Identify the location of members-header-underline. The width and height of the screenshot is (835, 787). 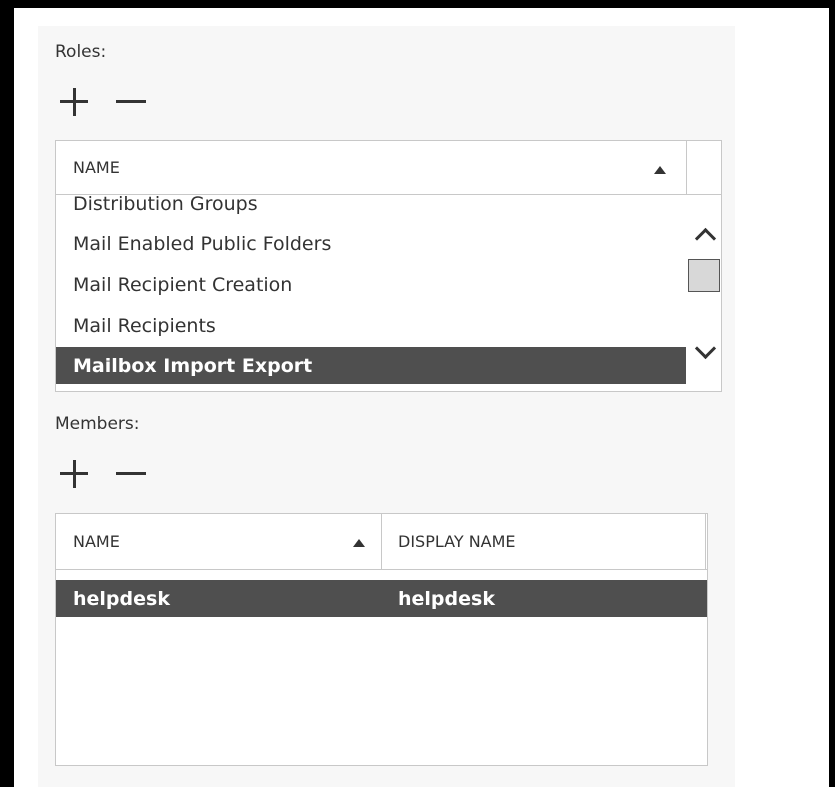
(381, 569).